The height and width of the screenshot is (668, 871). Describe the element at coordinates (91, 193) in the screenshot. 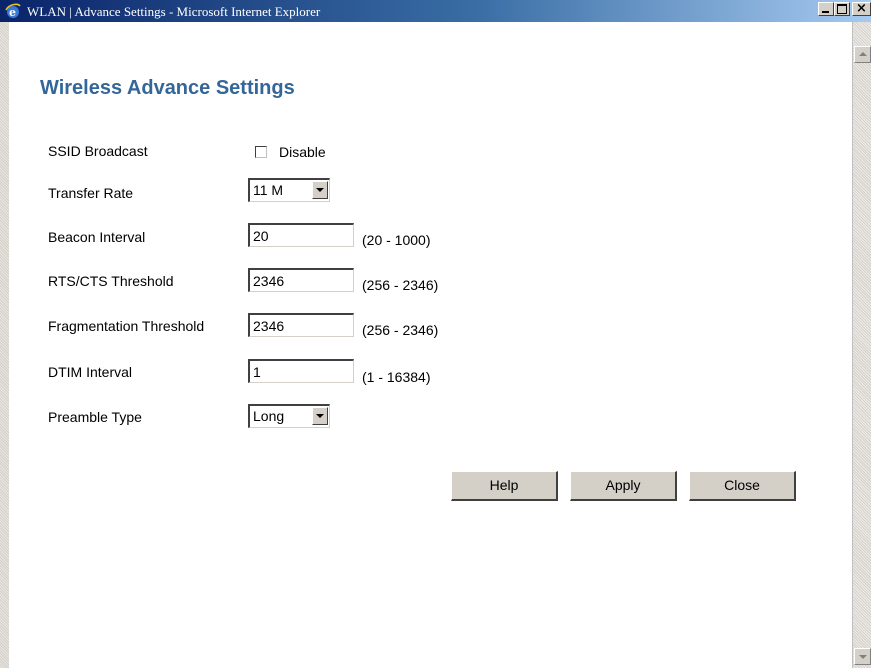

I see `transfer-rate-label: Transfer Rate` at that location.